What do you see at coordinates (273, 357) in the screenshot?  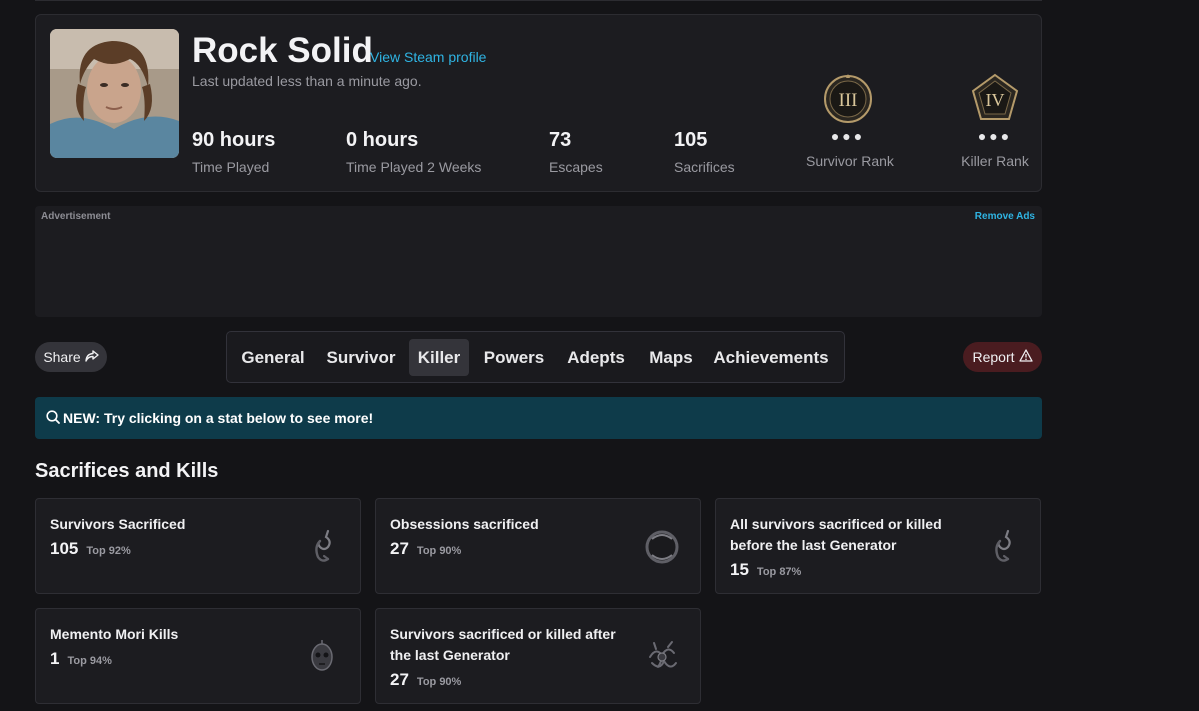 I see `tab-general: General` at bounding box center [273, 357].